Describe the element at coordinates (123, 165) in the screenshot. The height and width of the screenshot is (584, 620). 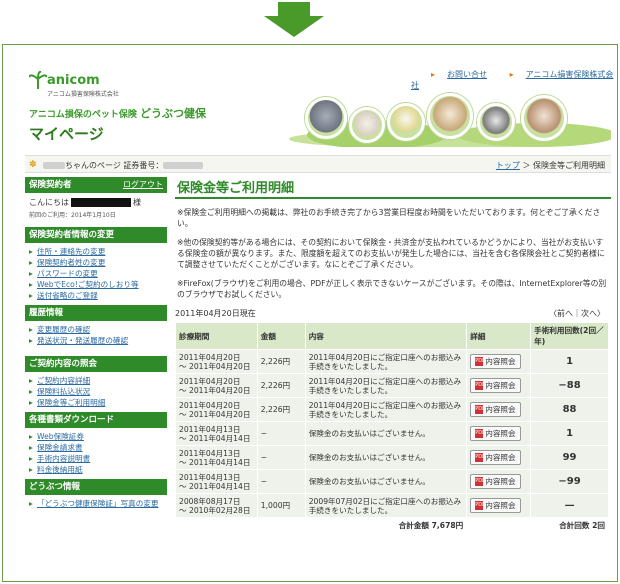
I see `pet-name-area: ちゃんのページ 証券番号：` at that location.